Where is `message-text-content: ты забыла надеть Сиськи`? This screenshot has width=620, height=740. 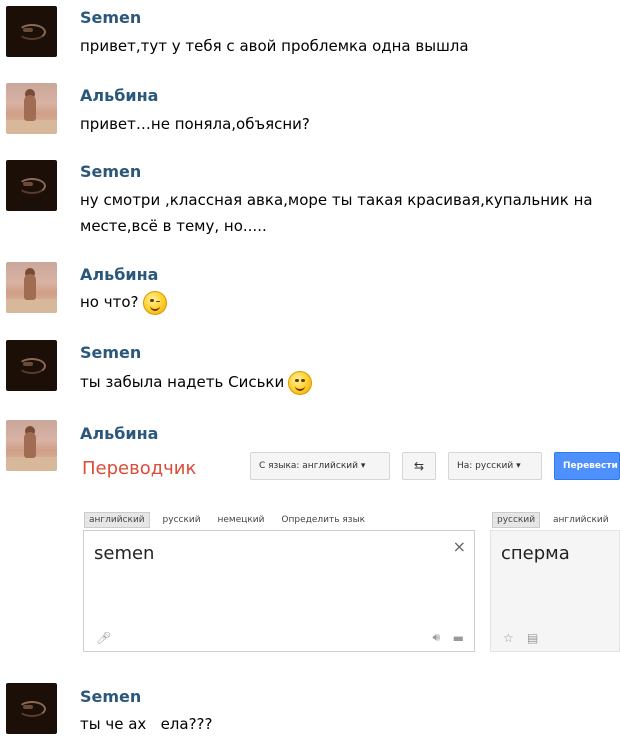
message-text-content: ты забыла надеть Сиськи is located at coordinates (182, 382).